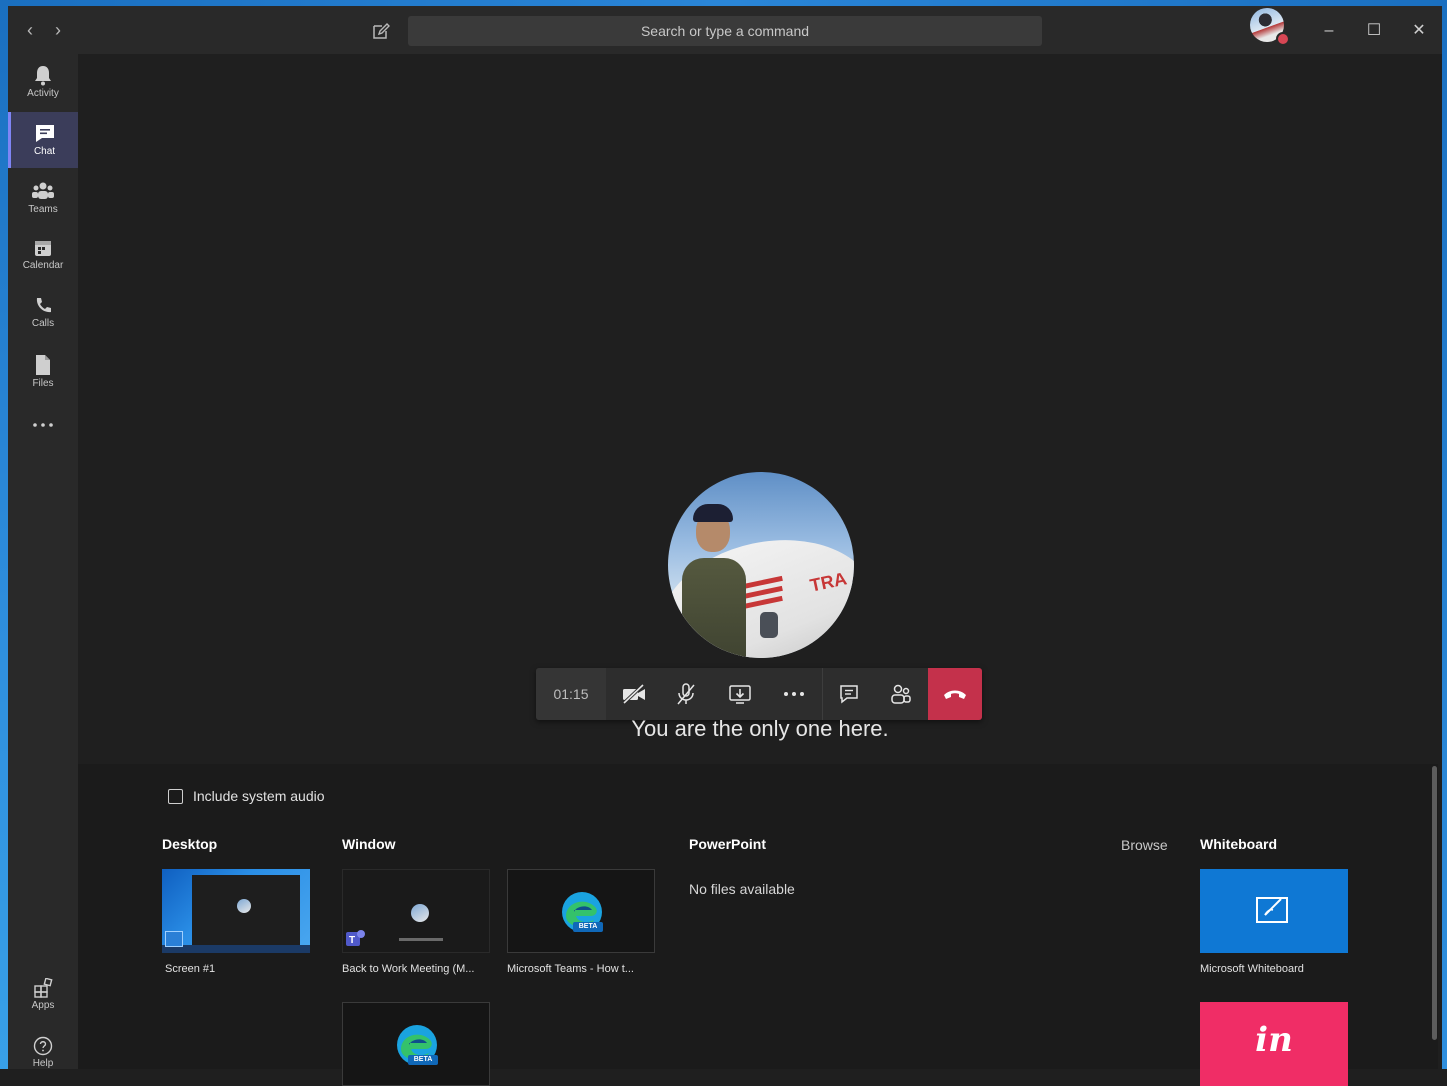 Image resolution: width=1447 pixels, height=1086 pixels. I want to click on more-apps-button, so click(43, 425).